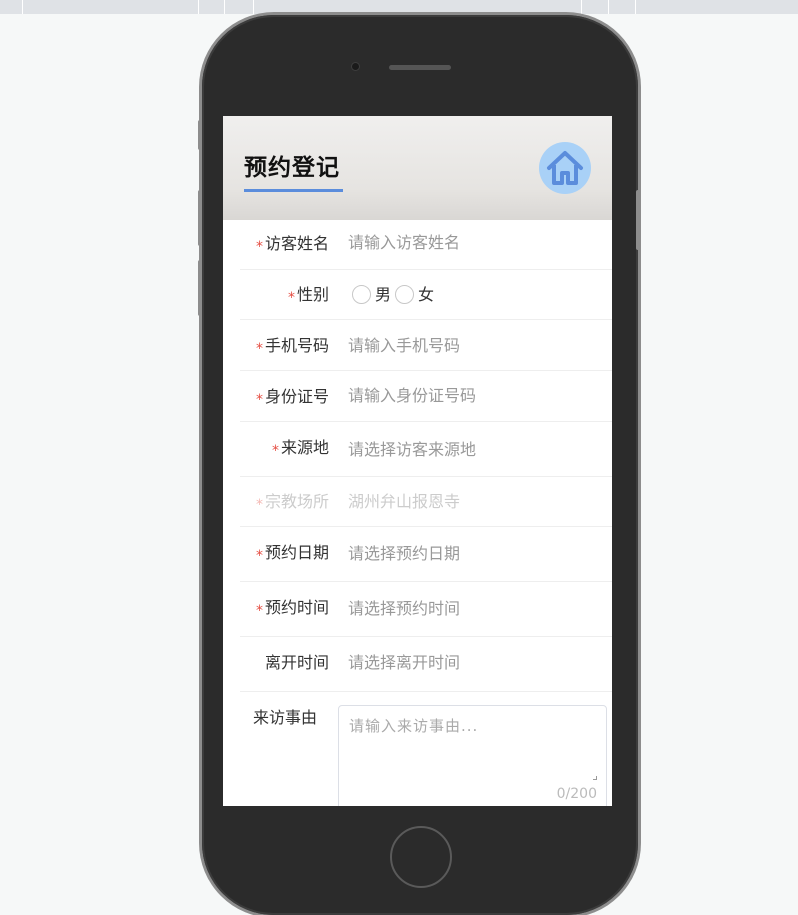 The height and width of the screenshot is (915, 798). Describe the element at coordinates (404, 501) in the screenshot. I see `venue-field: 湖州弁山报恩寺` at that location.